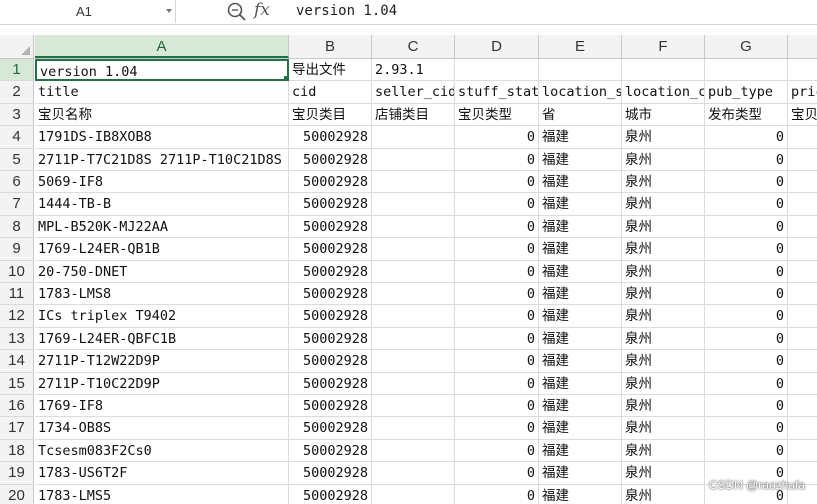 This screenshot has width=817, height=504. What do you see at coordinates (497, 182) in the screenshot?
I see `cell-d6: 0` at bounding box center [497, 182].